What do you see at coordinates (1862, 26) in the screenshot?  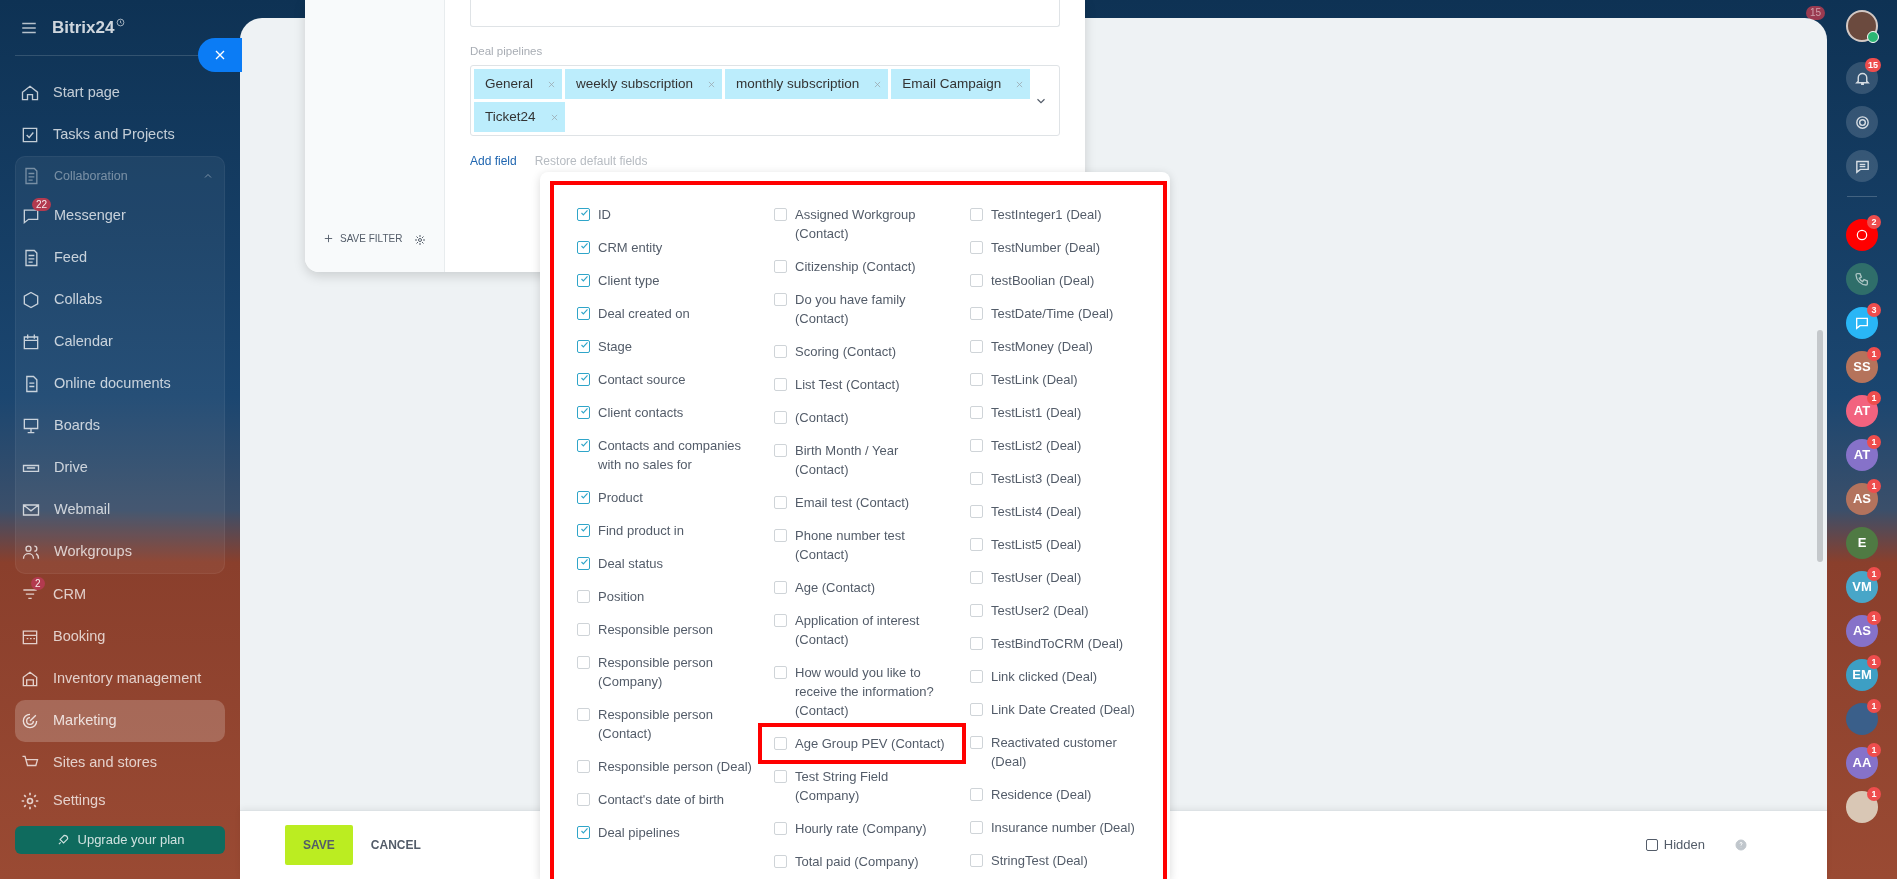 I see `user-avatar` at bounding box center [1862, 26].